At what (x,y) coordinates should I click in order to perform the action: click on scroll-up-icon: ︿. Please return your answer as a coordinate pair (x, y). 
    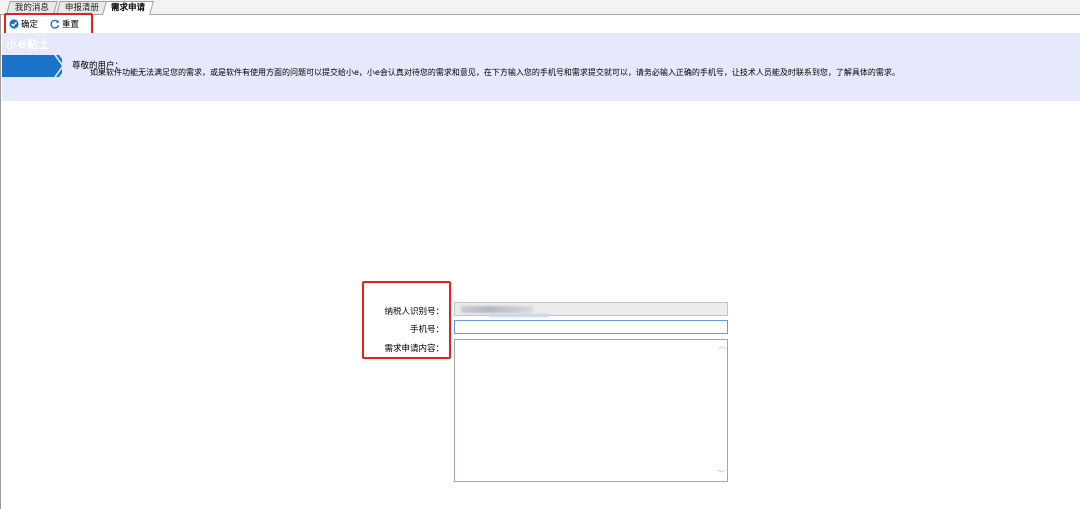
    Looking at the image, I should click on (721, 346).